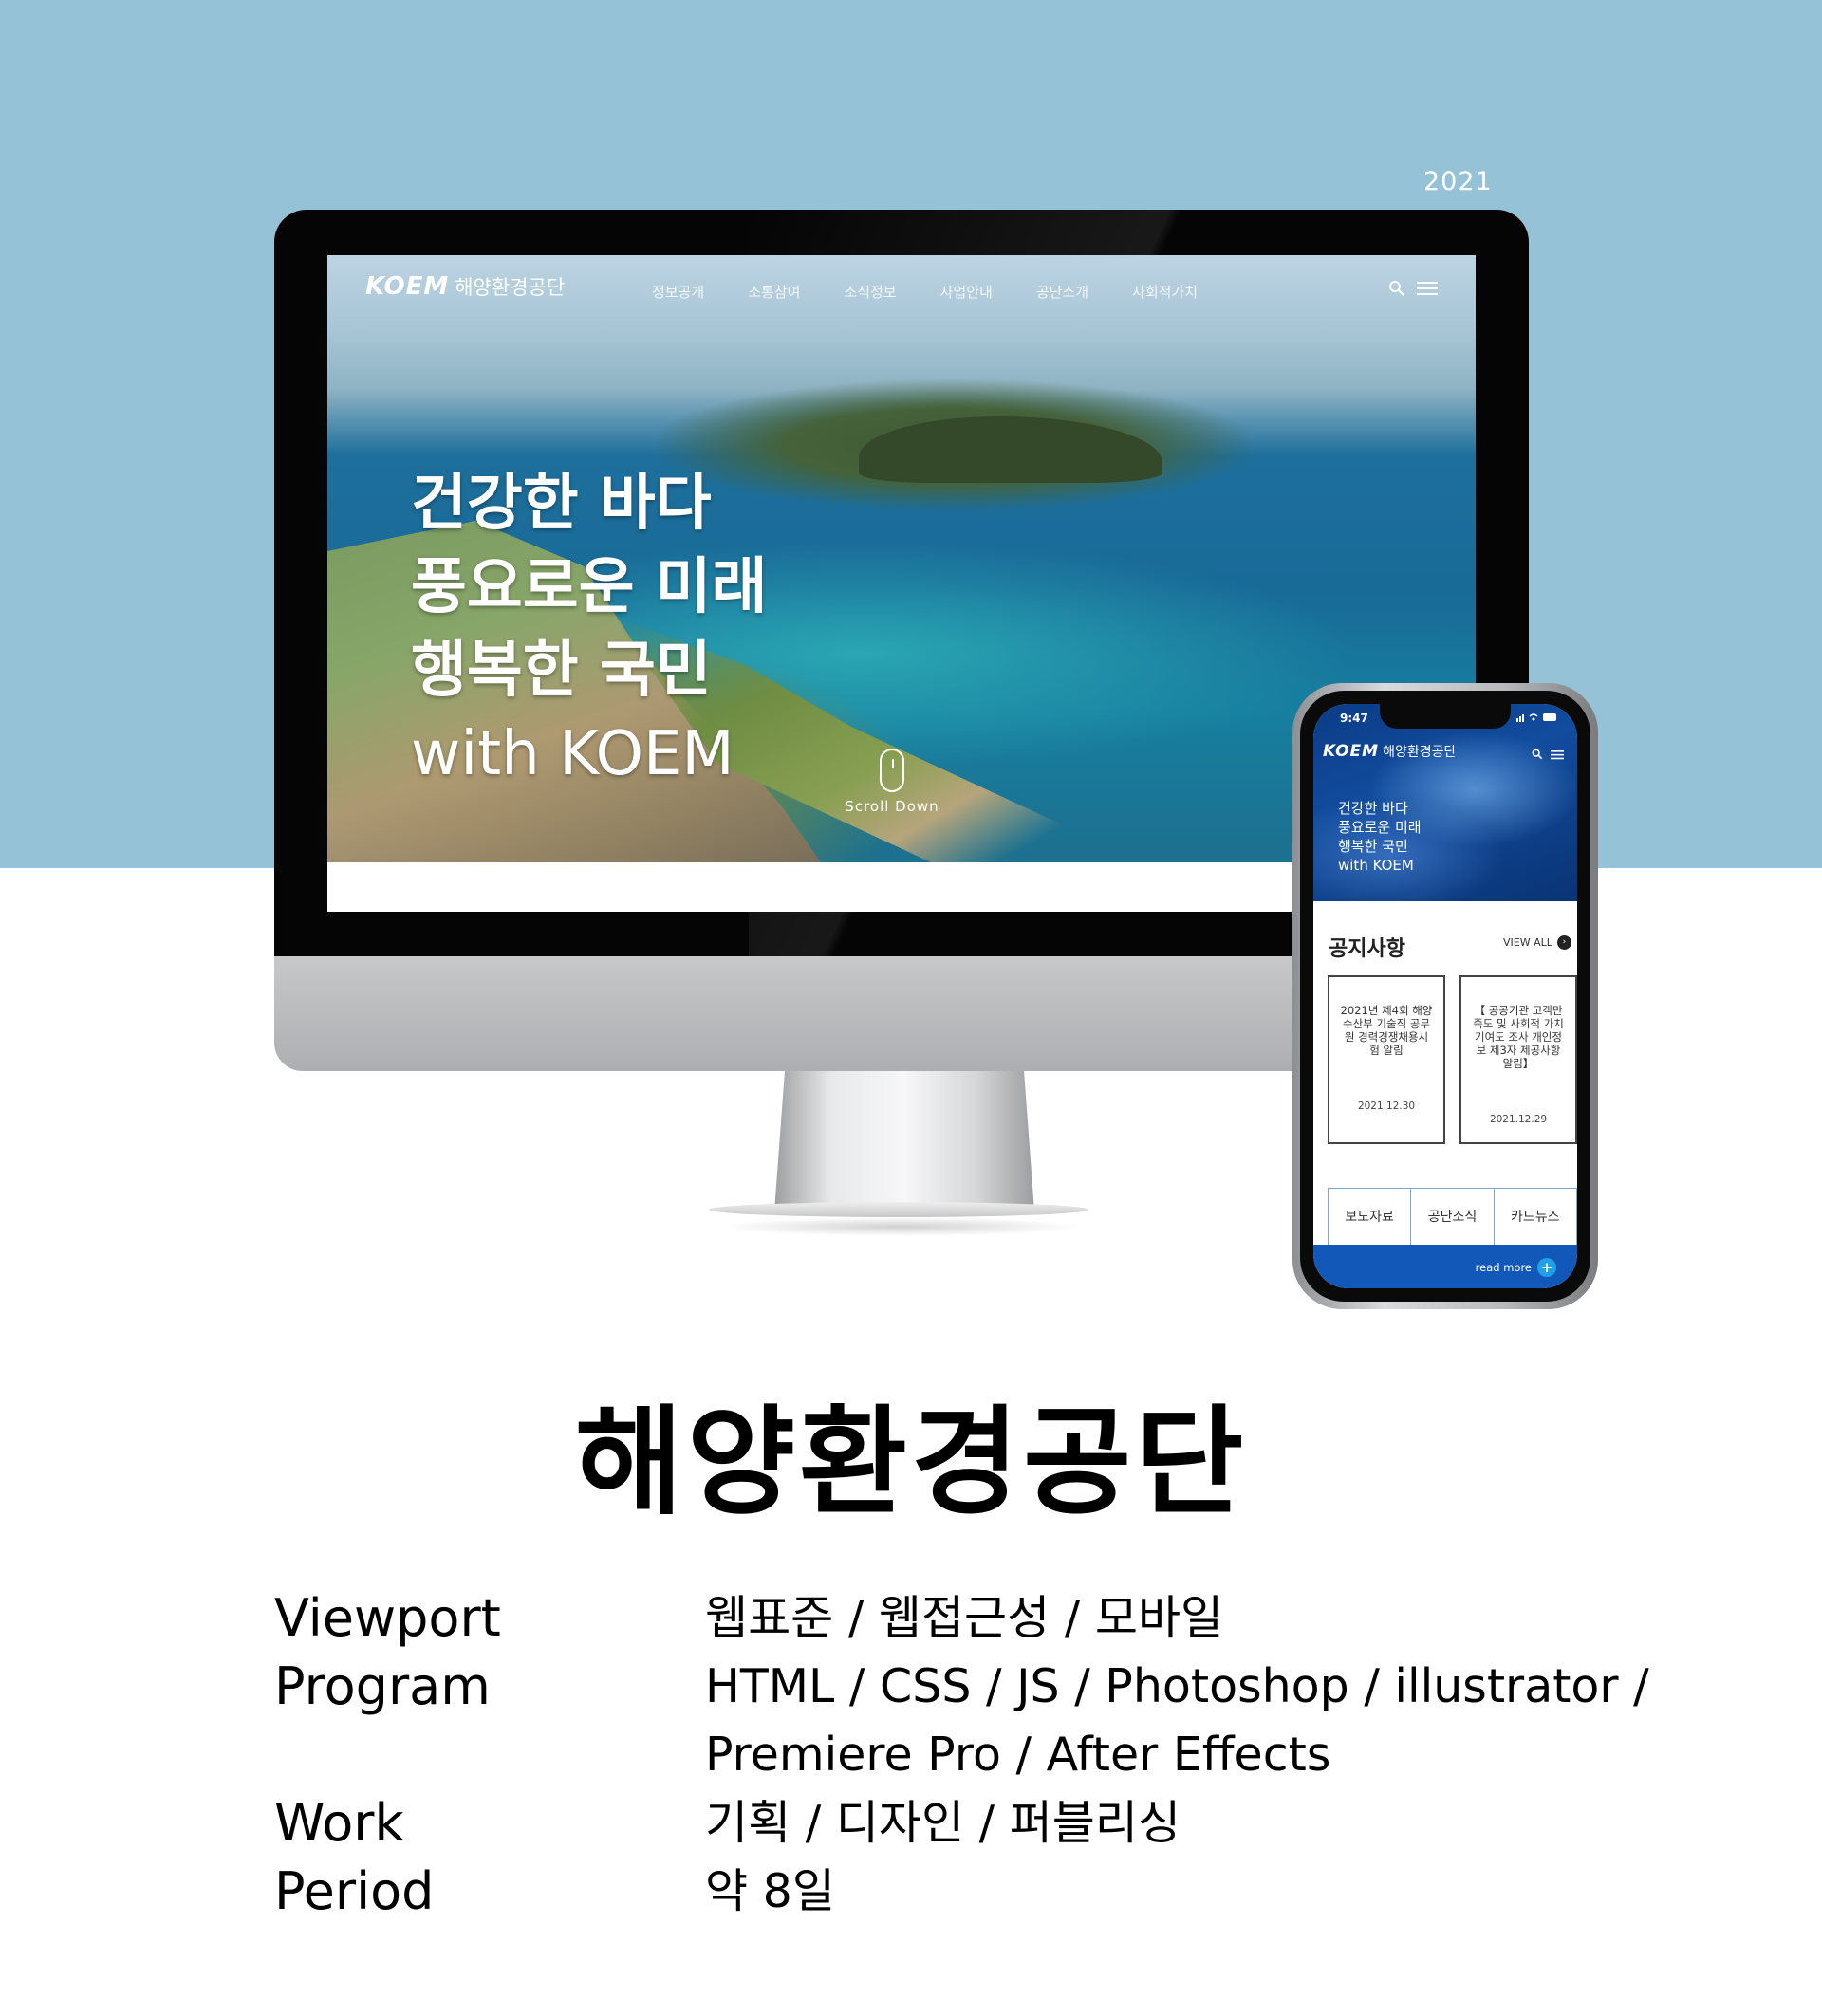  Describe the element at coordinates (900, 1226) in the screenshot. I see `monitor-stand-shadow` at that location.